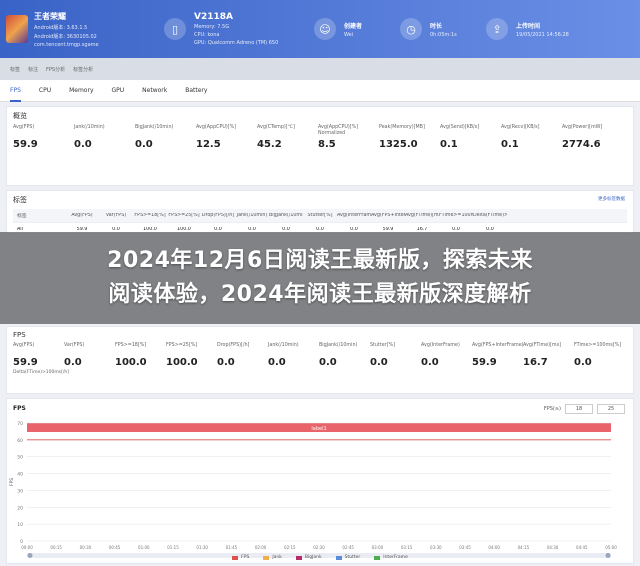 This screenshot has height=566, width=640. What do you see at coordinates (236, 43) in the screenshot?
I see `device-gpu: GPU: Qualcomm Adreno (TM) 650` at bounding box center [236, 43].